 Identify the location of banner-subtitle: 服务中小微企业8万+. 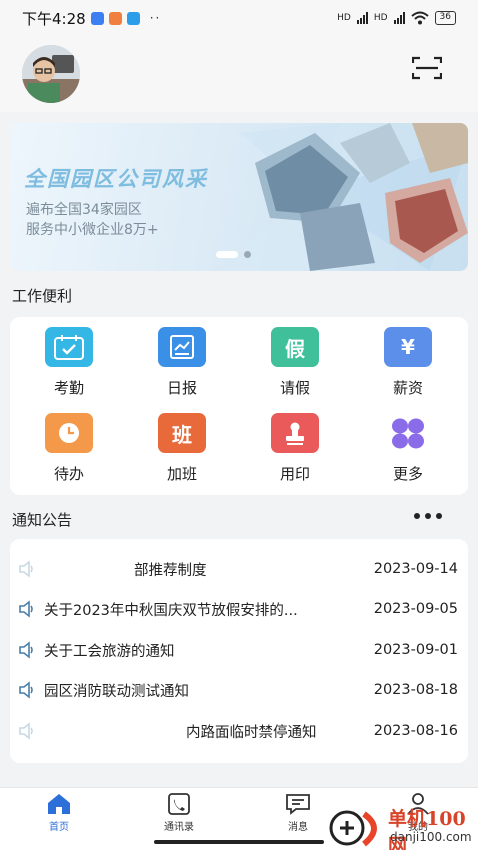
(92, 230).